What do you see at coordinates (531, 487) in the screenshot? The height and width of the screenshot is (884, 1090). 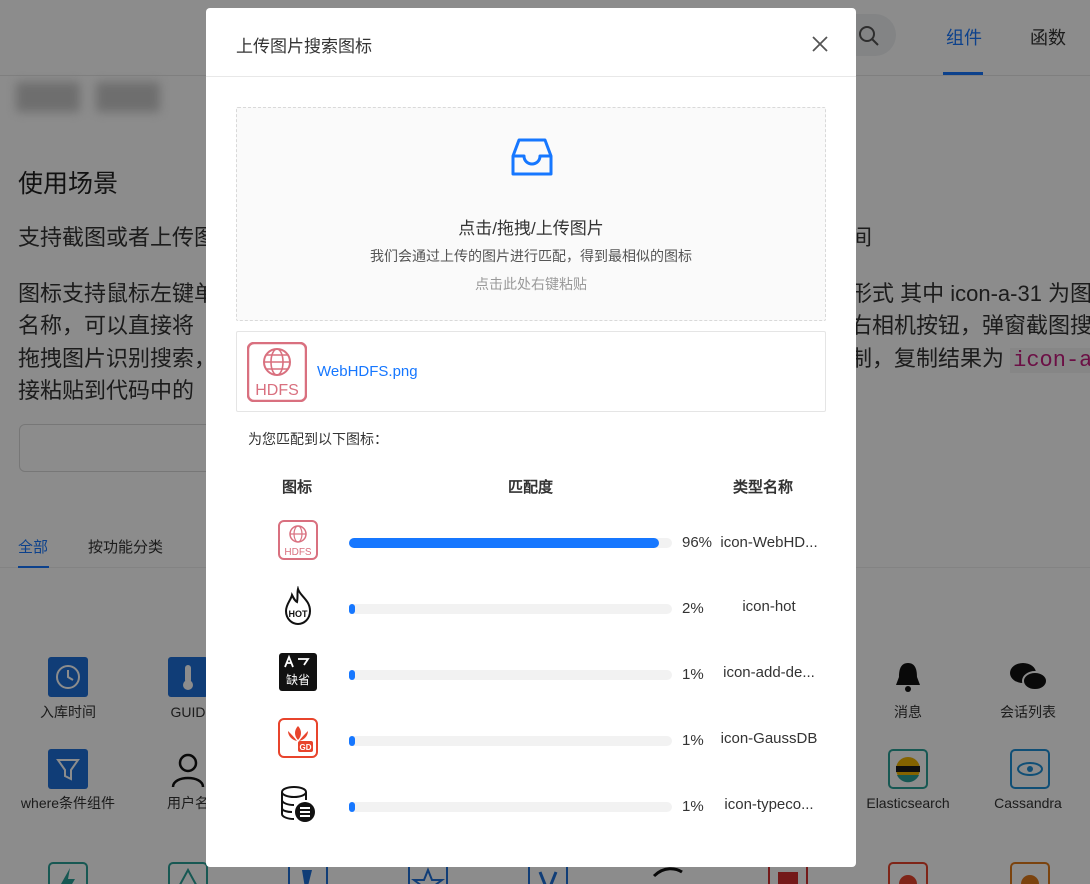 I see `column-header-match: 匹配度` at bounding box center [531, 487].